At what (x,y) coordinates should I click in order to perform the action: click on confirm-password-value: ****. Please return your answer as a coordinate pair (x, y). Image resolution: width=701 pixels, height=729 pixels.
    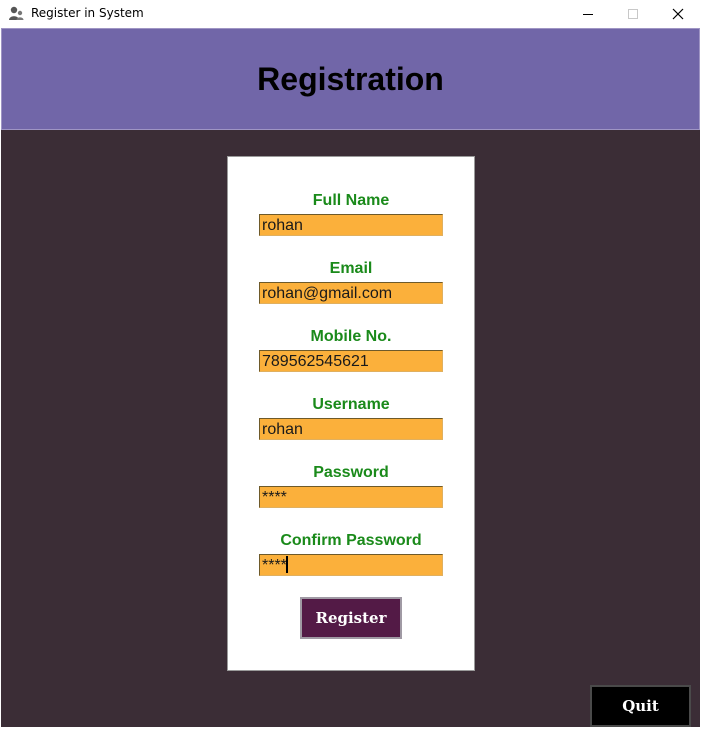
    Looking at the image, I should click on (274, 565).